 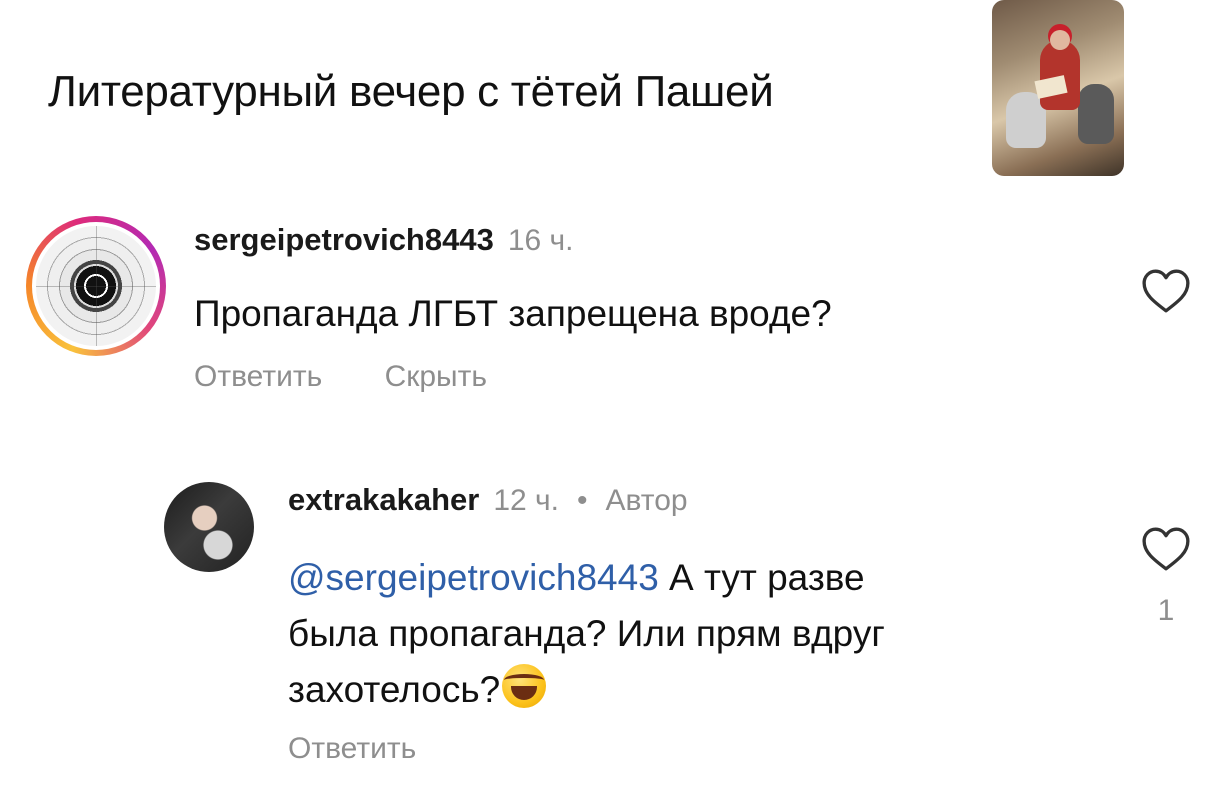 What do you see at coordinates (513, 313) in the screenshot?
I see `comment-text: Пропаганда ЛГБТ запрещена вроде?` at bounding box center [513, 313].